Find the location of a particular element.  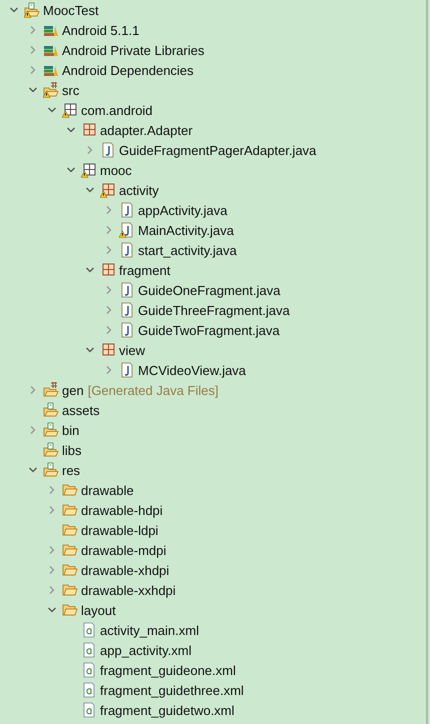

tree-item-label: drawable-xxhdpi is located at coordinates (128, 590).